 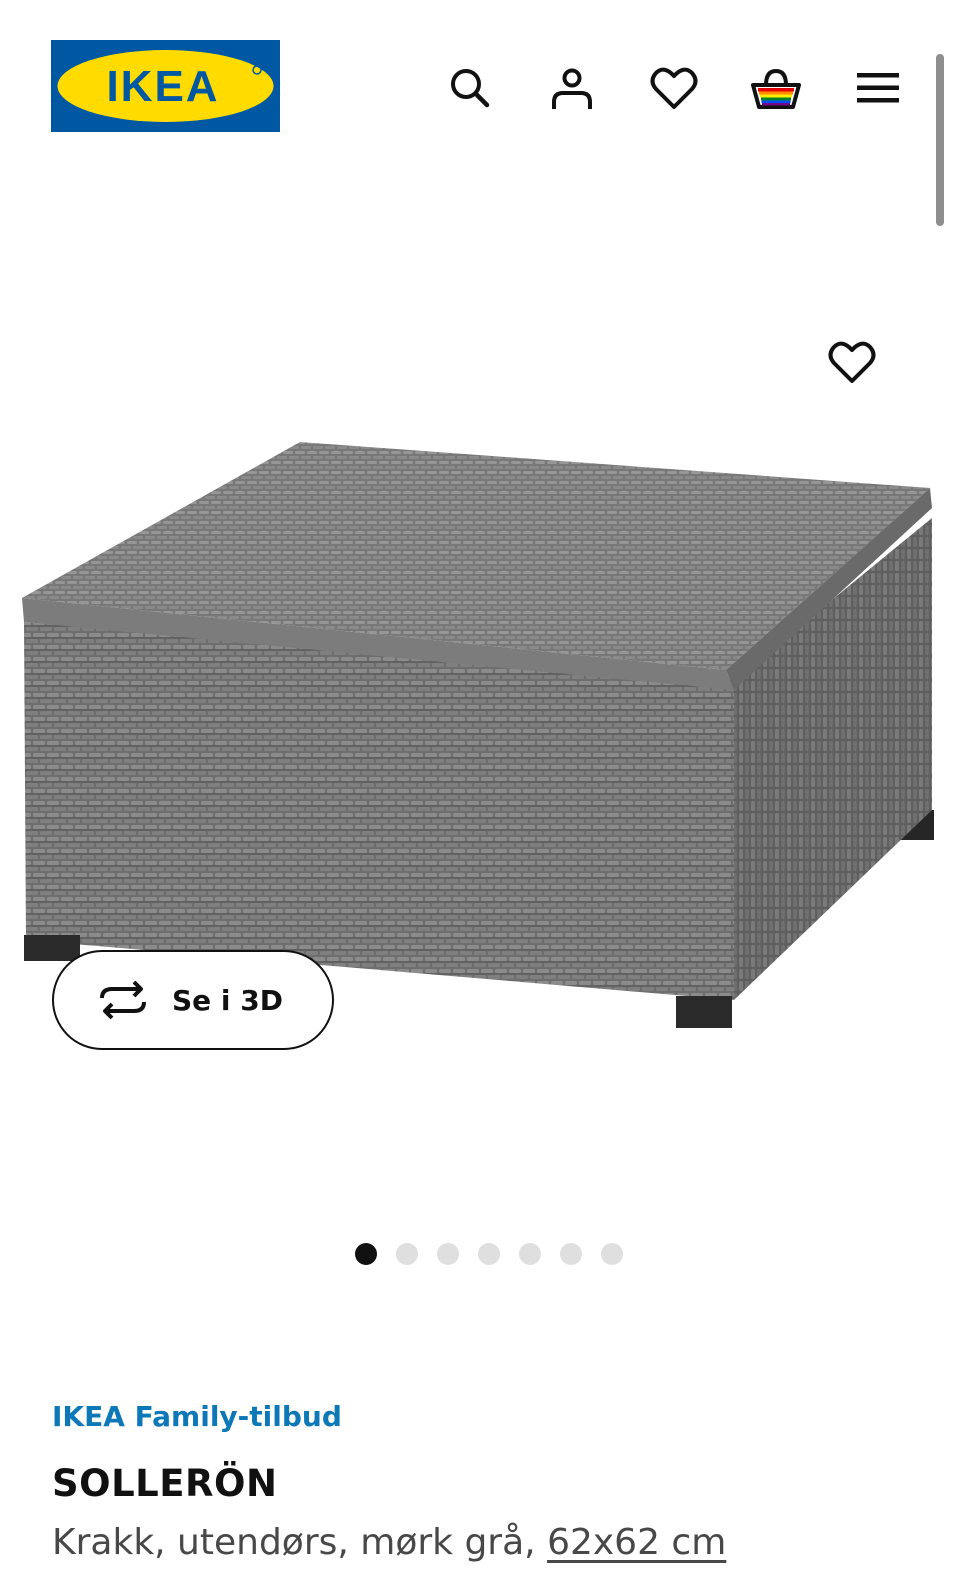 I want to click on view-in-3d-label: Se i 3D, so click(x=227, y=1000).